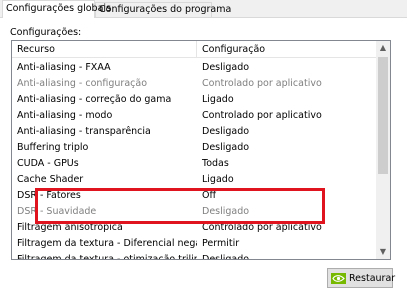 The height and width of the screenshot is (298, 407). What do you see at coordinates (287, 49) in the screenshot?
I see `column-header-setting: Configuração` at bounding box center [287, 49].